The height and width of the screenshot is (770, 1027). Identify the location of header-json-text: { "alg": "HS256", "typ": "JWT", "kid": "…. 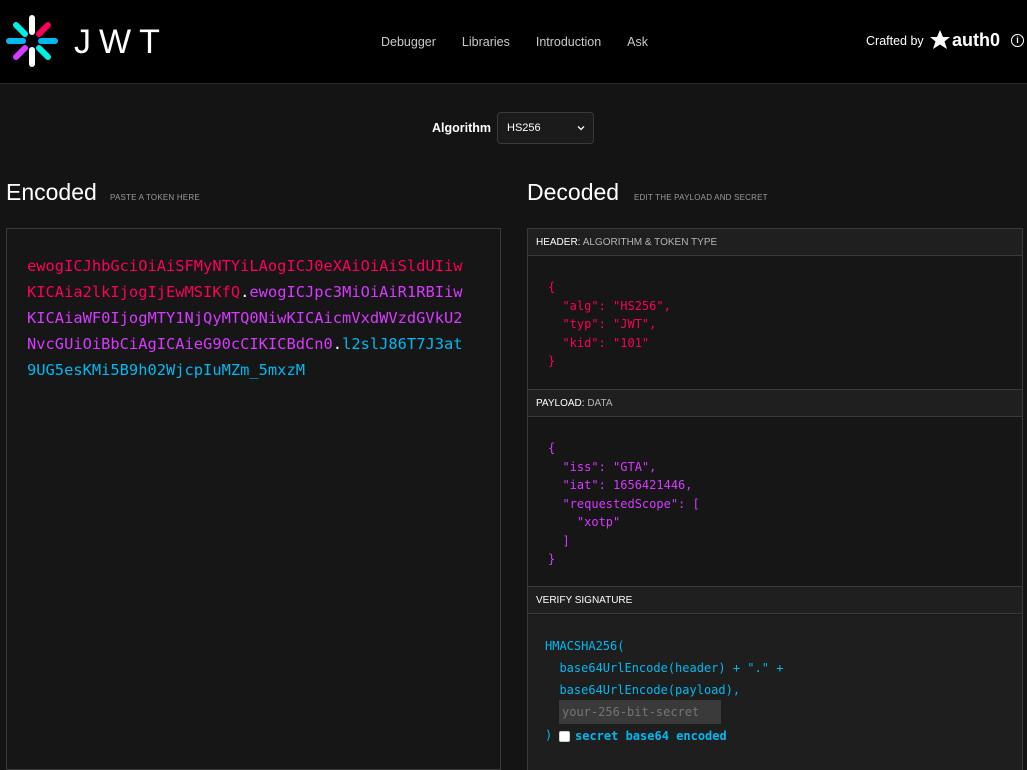
(609, 324).